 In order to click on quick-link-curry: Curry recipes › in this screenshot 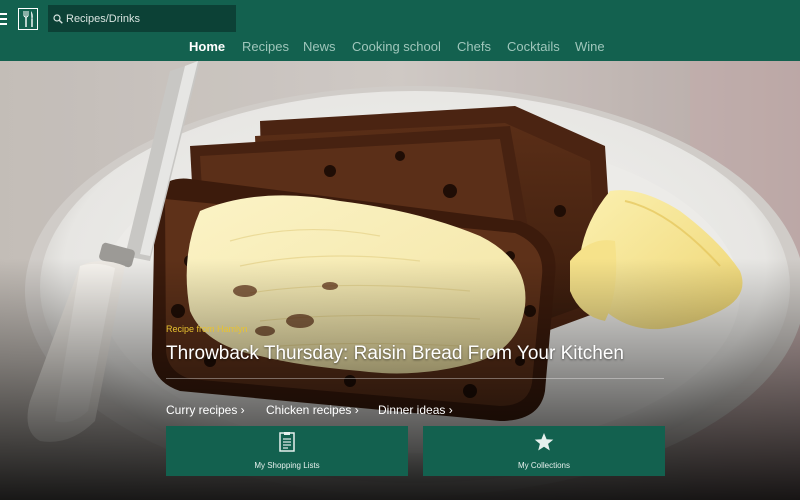, I will do `click(205, 410)`.